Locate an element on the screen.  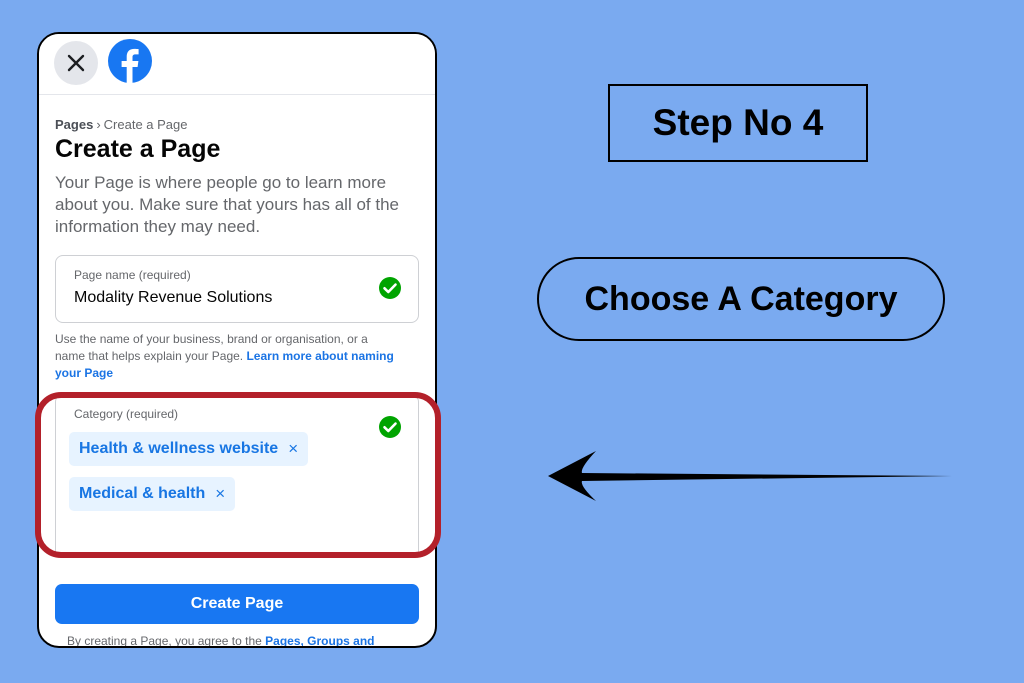
create-page-button: Create Page is located at coordinates (237, 604).